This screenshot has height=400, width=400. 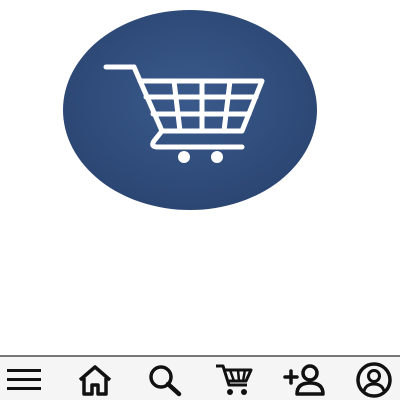 I want to click on add-user-button, so click(x=304, y=380).